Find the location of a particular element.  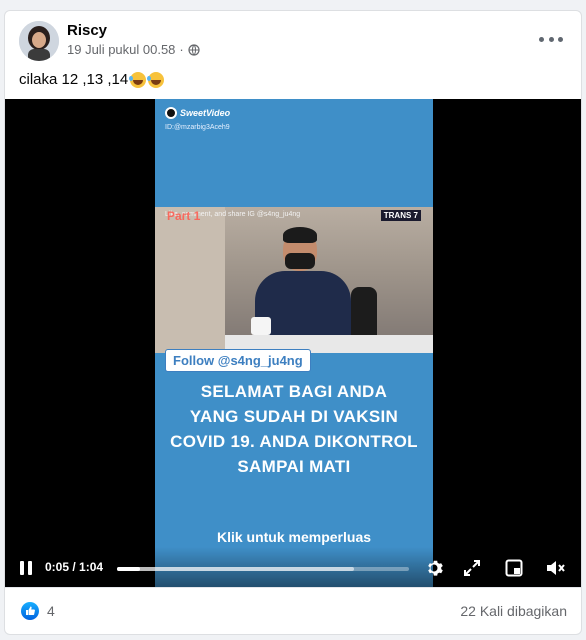

clip-wall is located at coordinates (190, 280).